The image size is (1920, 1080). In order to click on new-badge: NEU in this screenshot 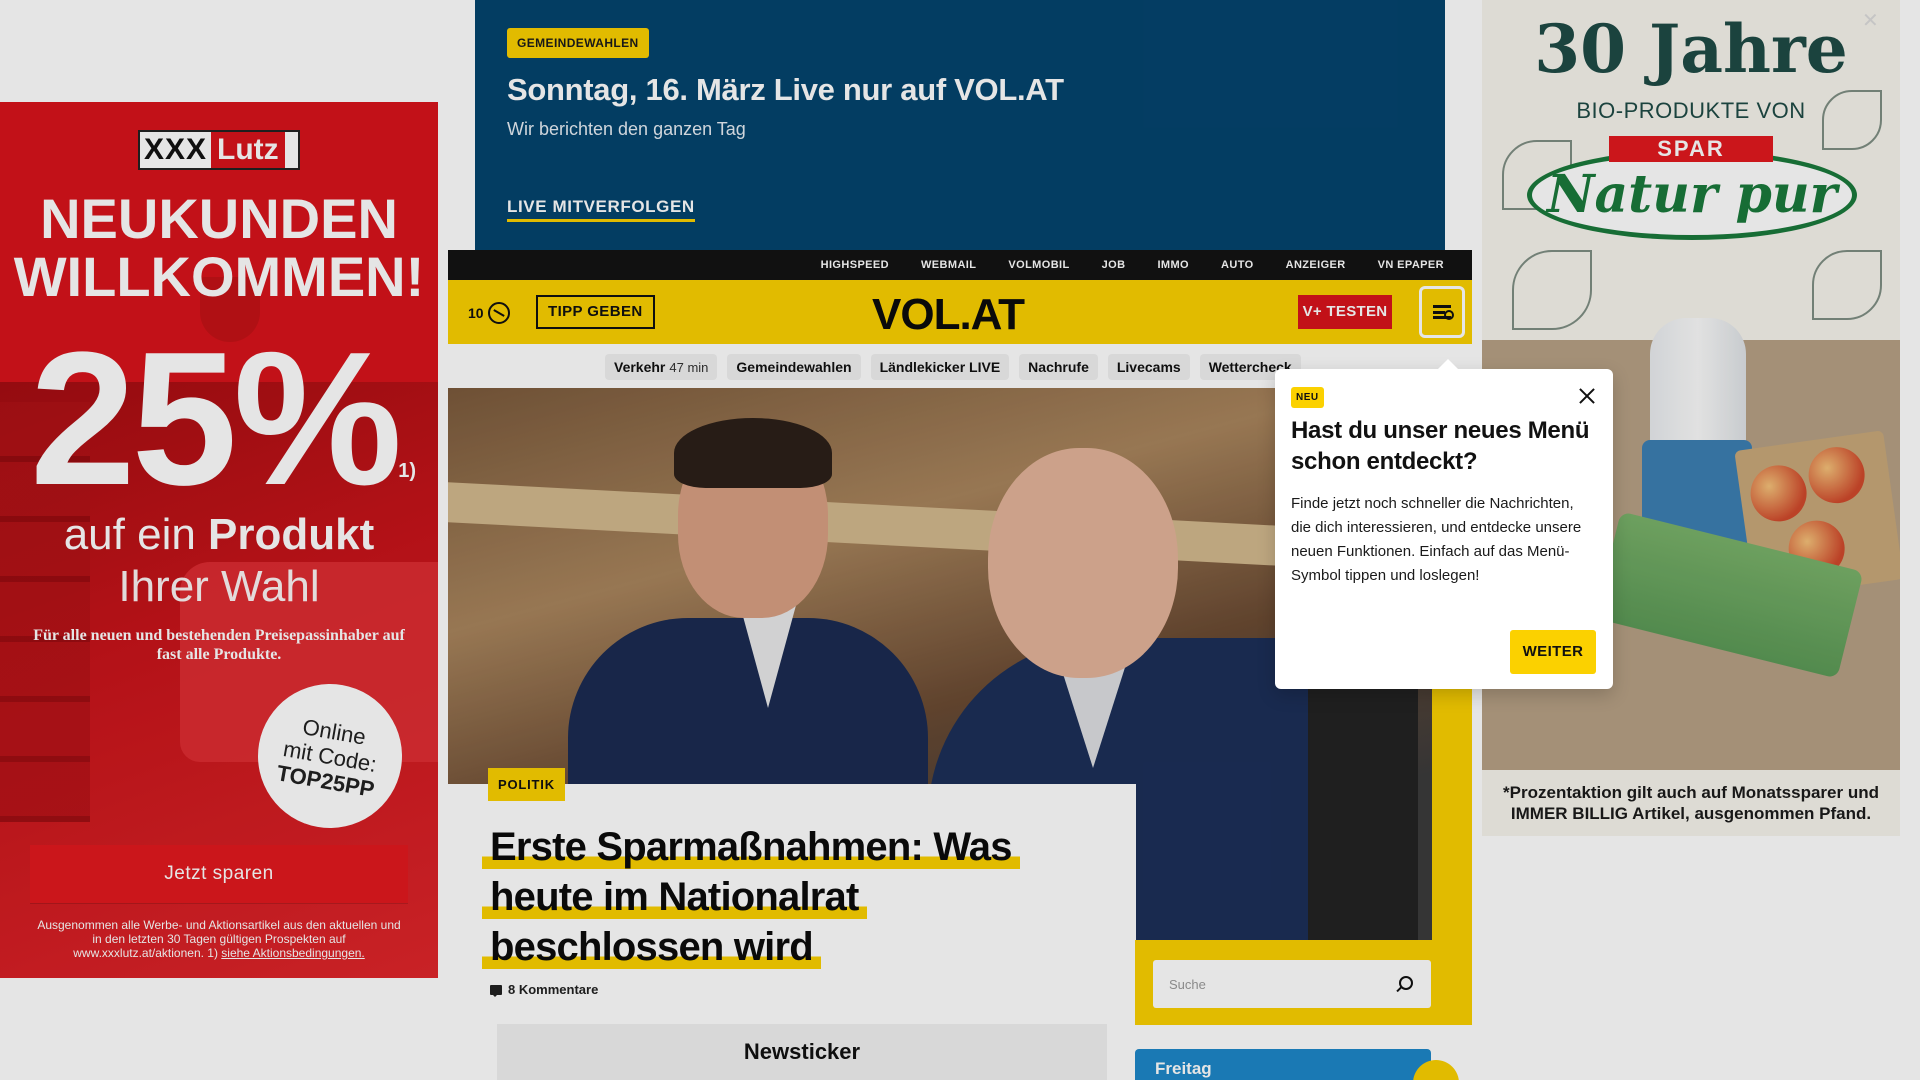, I will do `click(1307, 397)`.